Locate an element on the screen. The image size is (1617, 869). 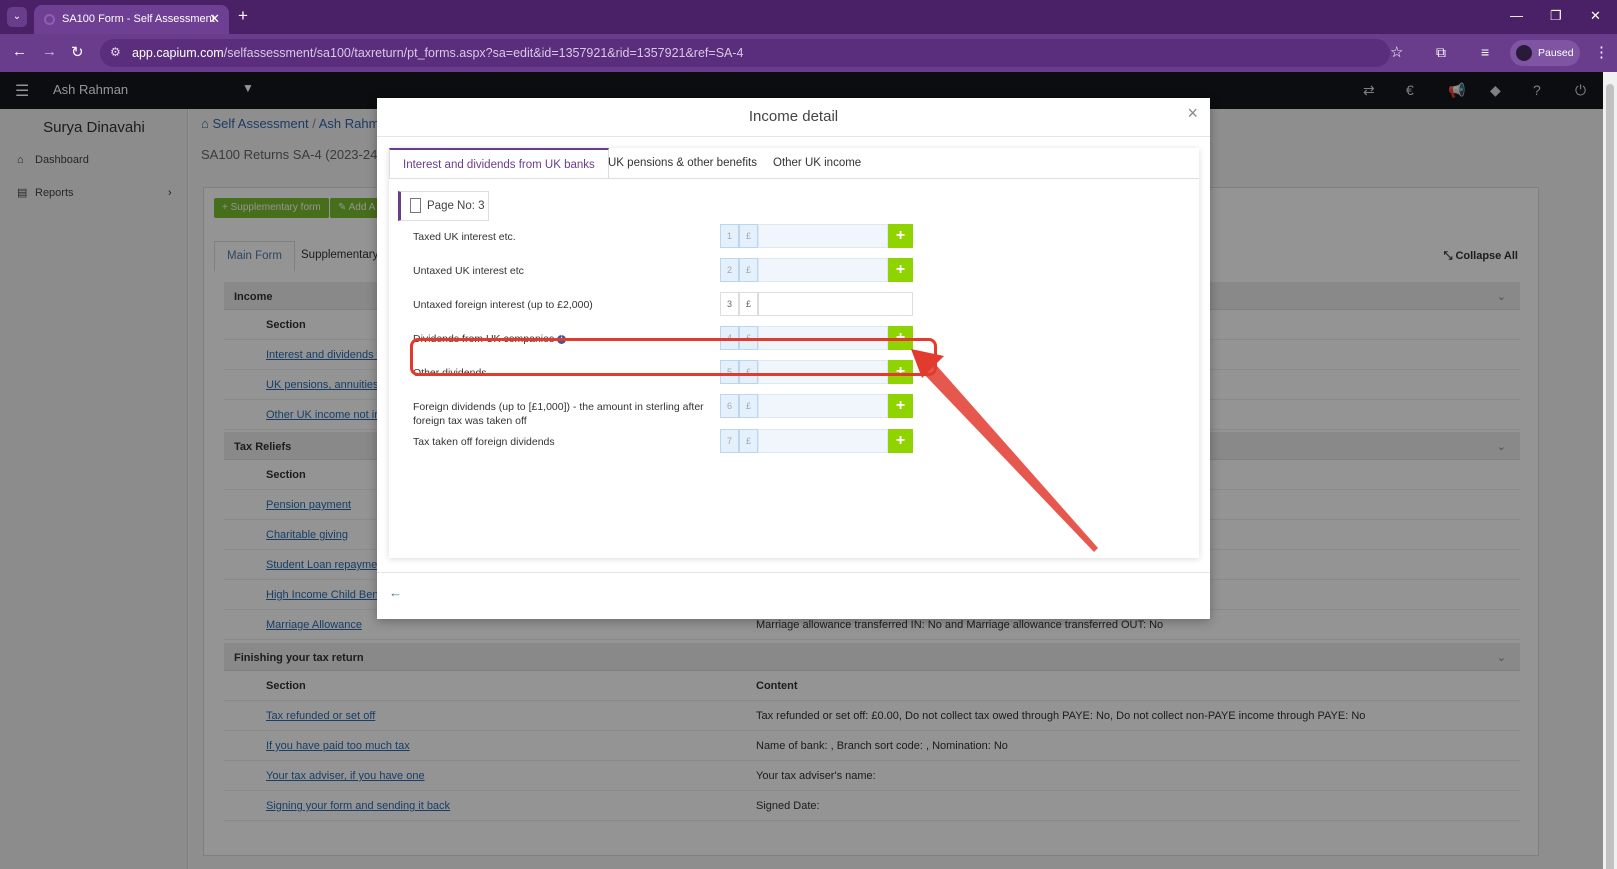
annotation-arrow is located at coordinates (1004, 450).